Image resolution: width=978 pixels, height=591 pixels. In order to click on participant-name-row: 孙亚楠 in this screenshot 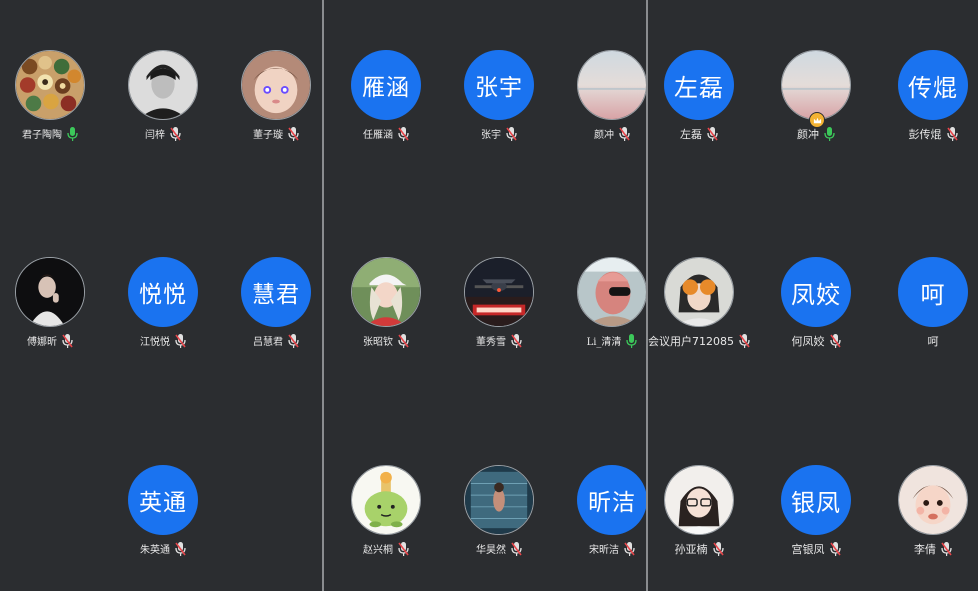, I will do `click(699, 549)`.